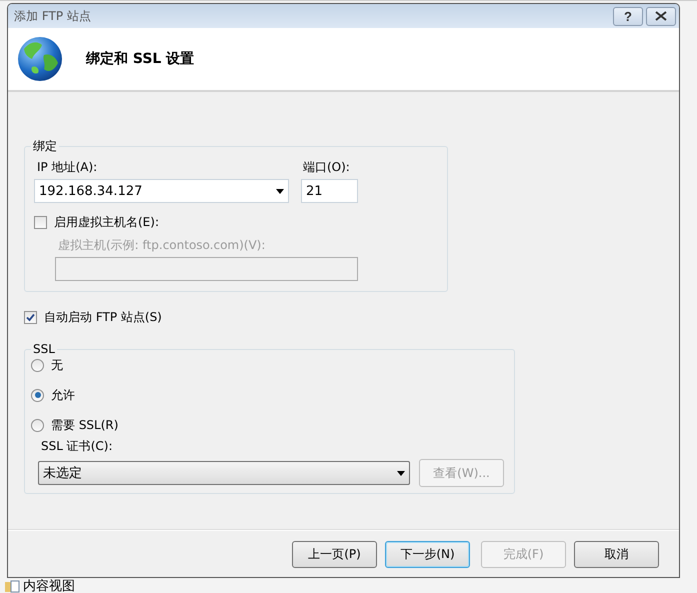  I want to click on radio-label: 需要 SSL(R), so click(84, 425).